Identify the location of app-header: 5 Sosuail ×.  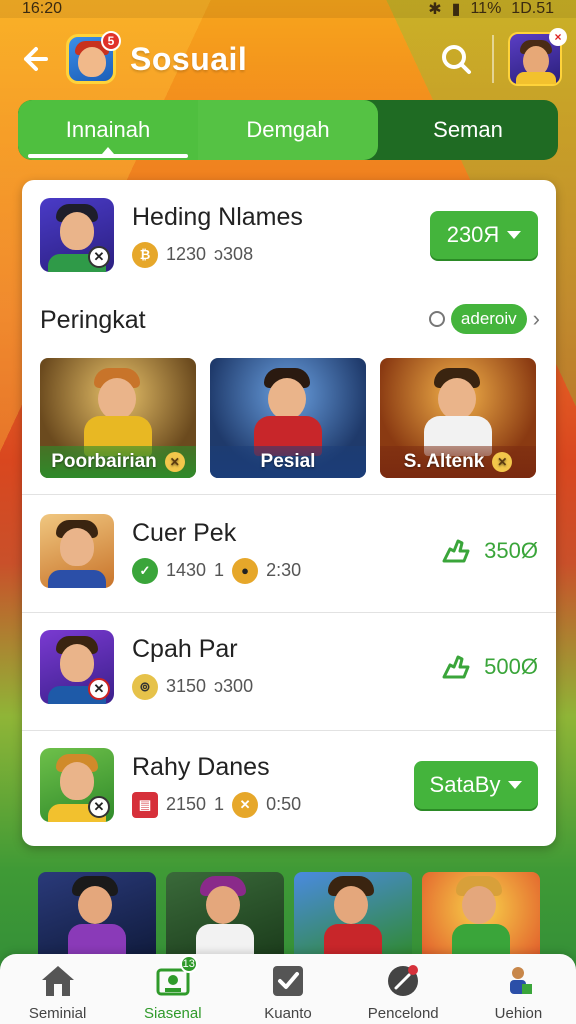
(288, 59).